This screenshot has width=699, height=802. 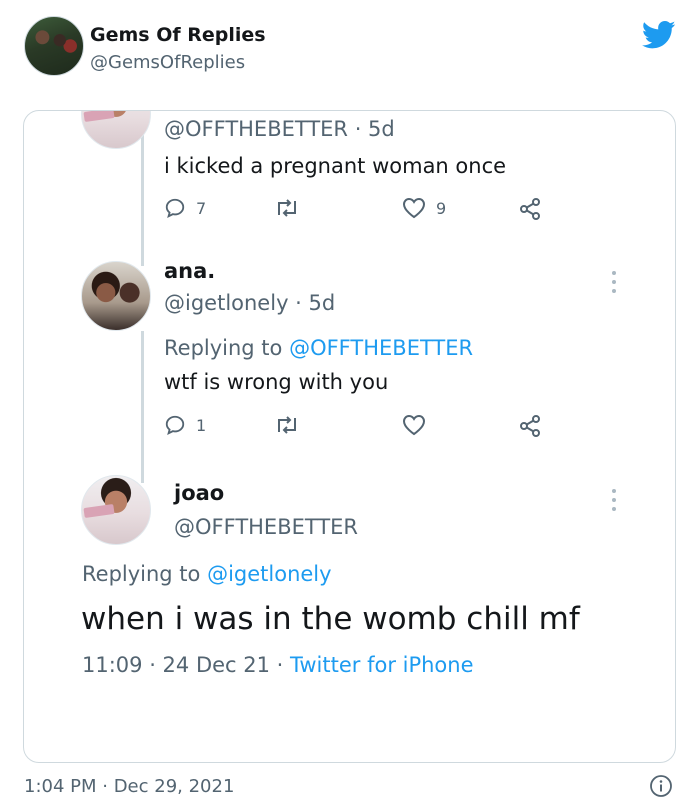 I want to click on tweet-source: Twitter for iPhone, so click(x=382, y=665).